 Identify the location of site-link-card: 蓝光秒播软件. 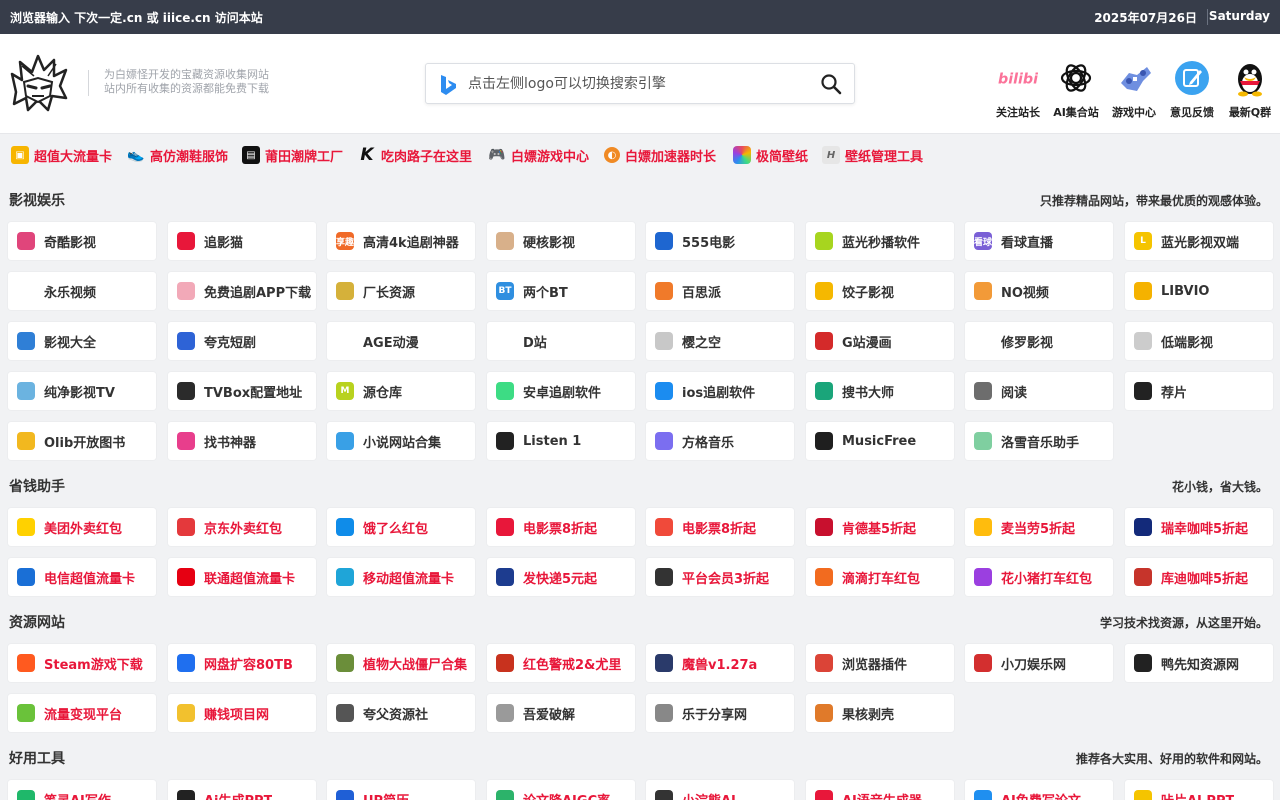
(880, 241).